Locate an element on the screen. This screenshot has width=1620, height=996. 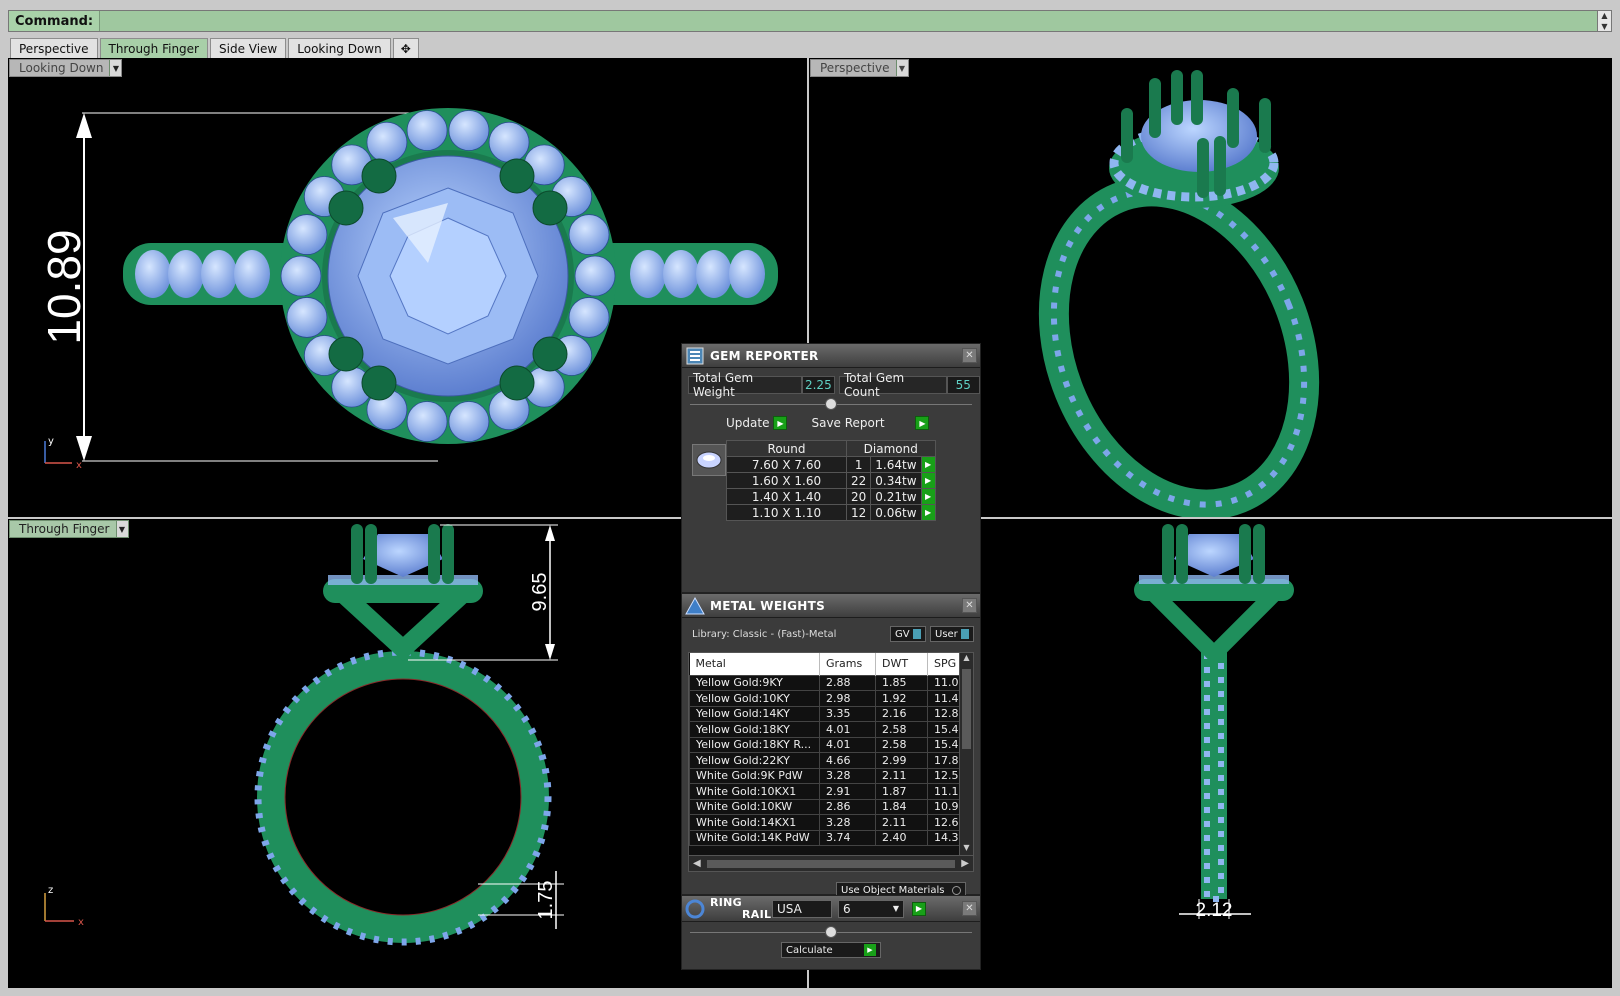
gv-label: GV is located at coordinates (902, 634).